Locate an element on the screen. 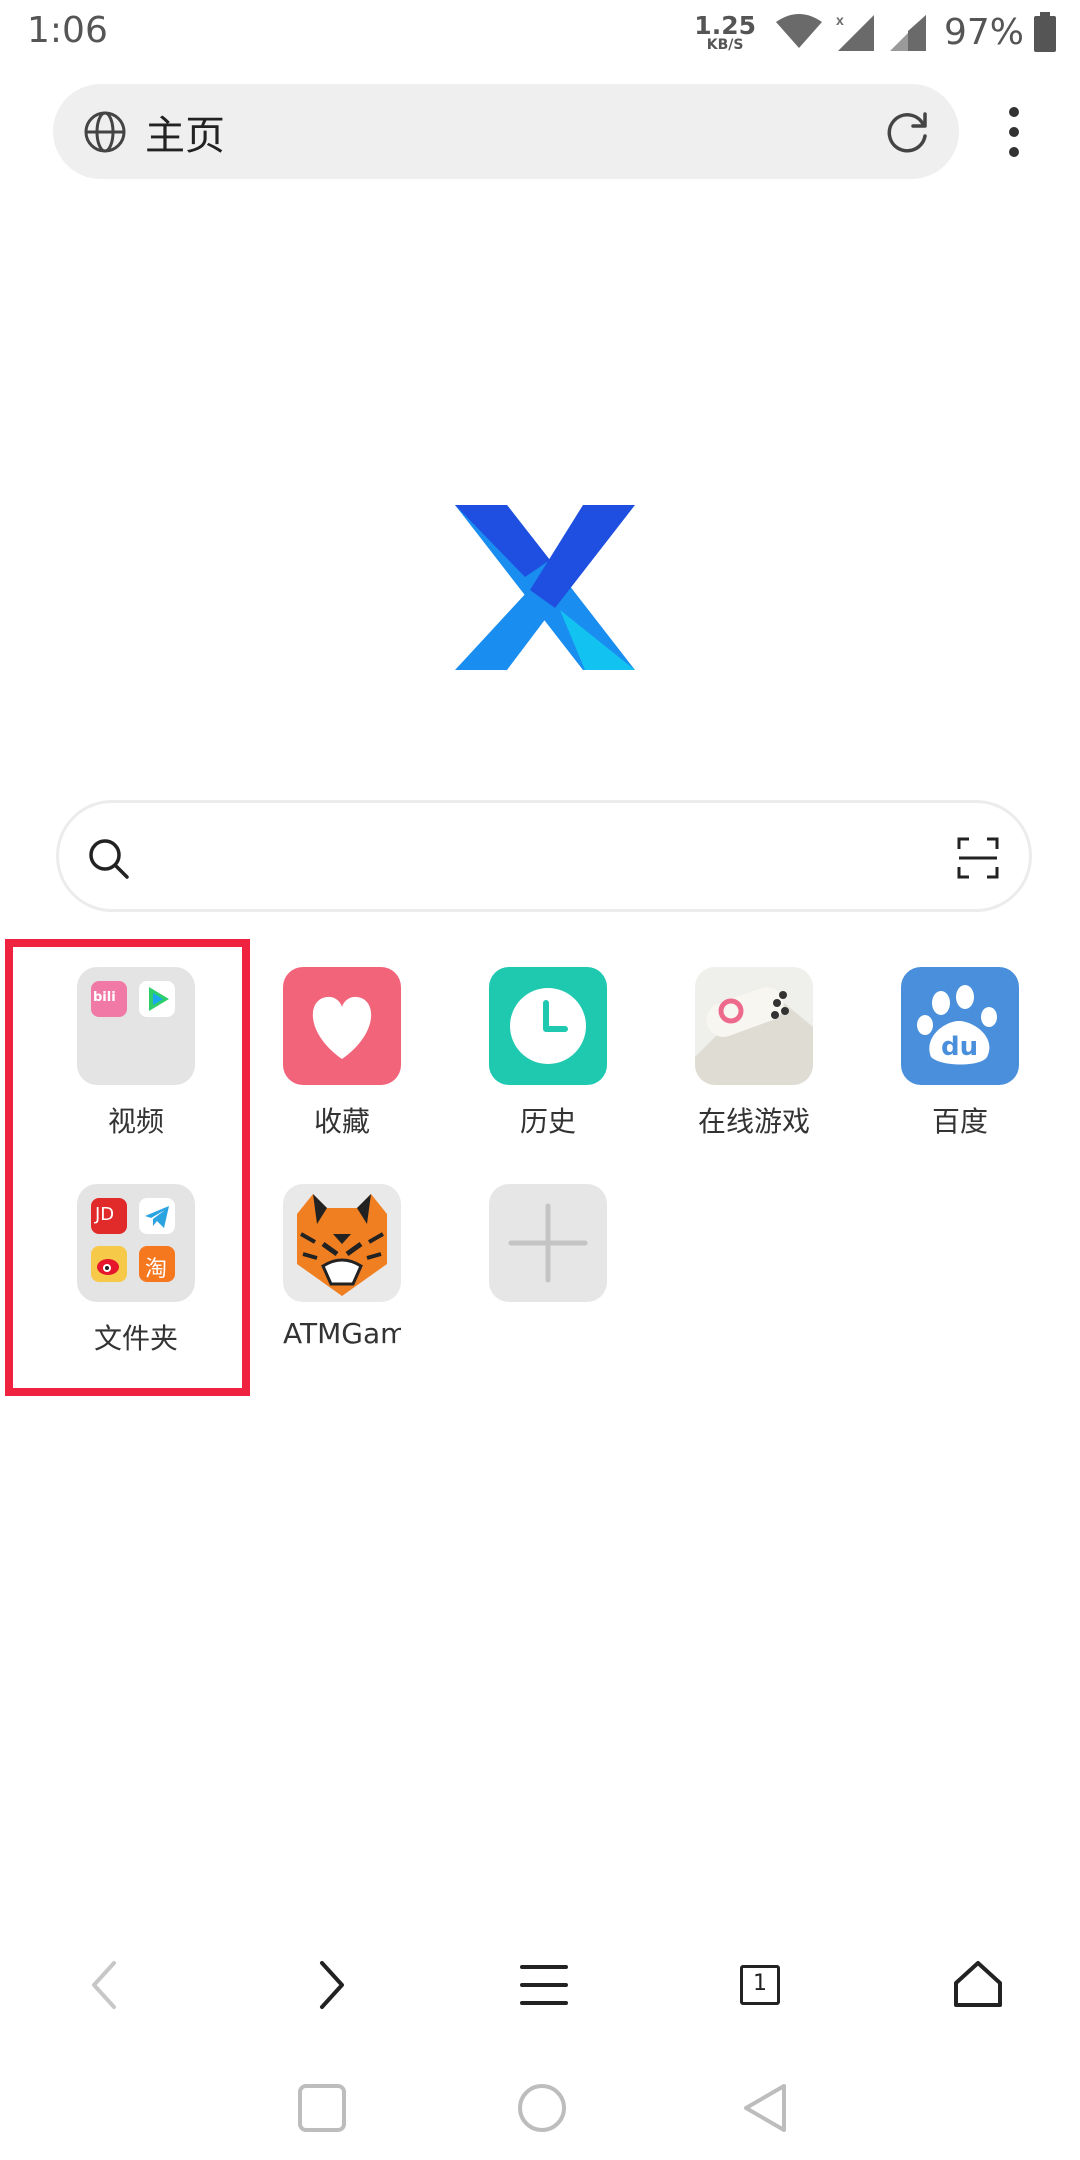 The height and width of the screenshot is (2160, 1080). shortcut-folder-video: bili is located at coordinates (136, 1026).